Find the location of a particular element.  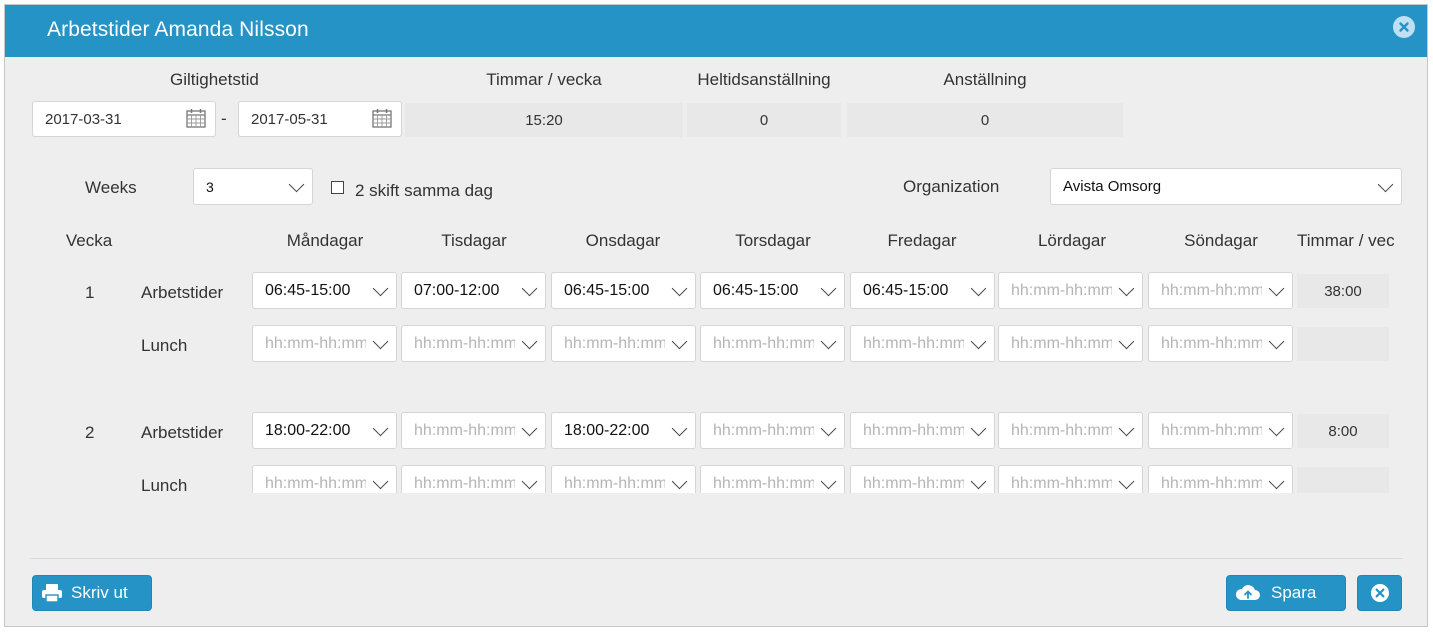

week-total: 38:00 is located at coordinates (1343, 291).